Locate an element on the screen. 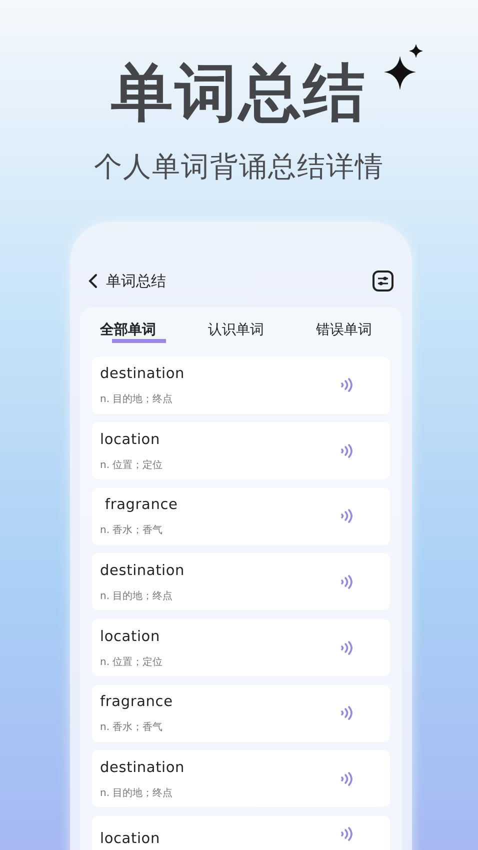 This screenshot has height=850, width=478. tab: 错误单词 is located at coordinates (349, 331).